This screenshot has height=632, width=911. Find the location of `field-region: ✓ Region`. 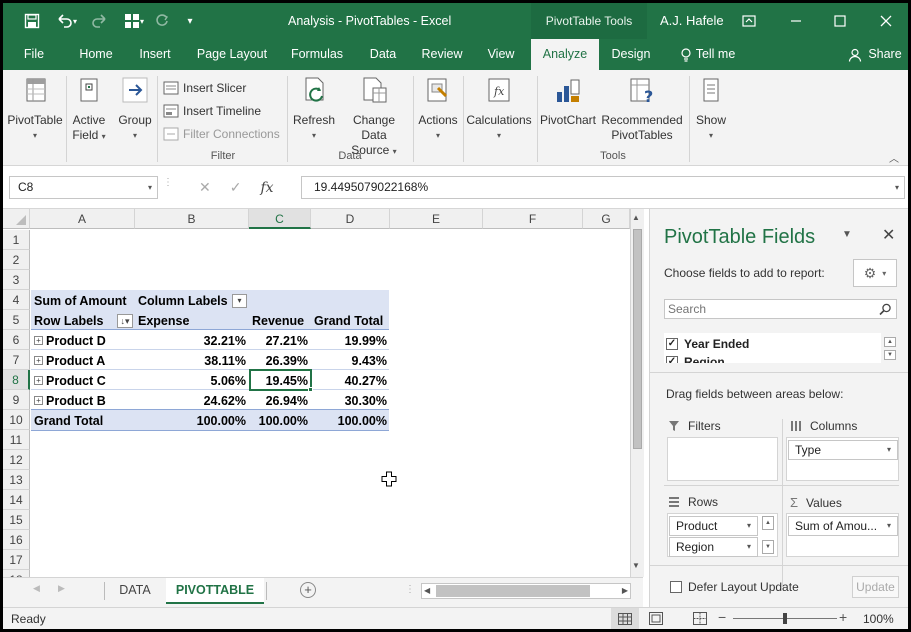

field-region: ✓ Region is located at coordinates (695, 358).